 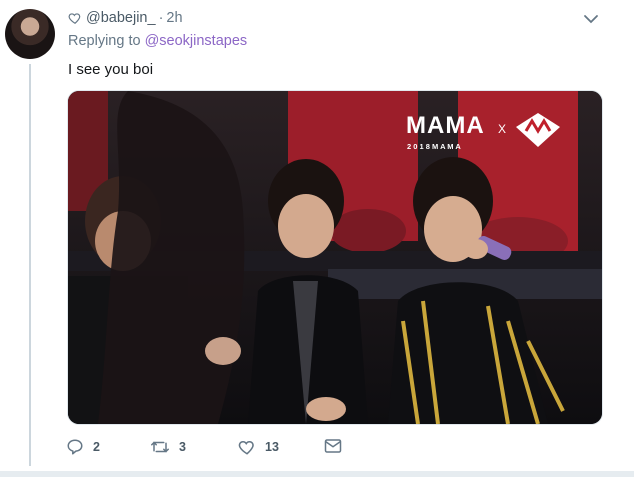 What do you see at coordinates (247, 447) in the screenshot?
I see `heart-icon` at bounding box center [247, 447].